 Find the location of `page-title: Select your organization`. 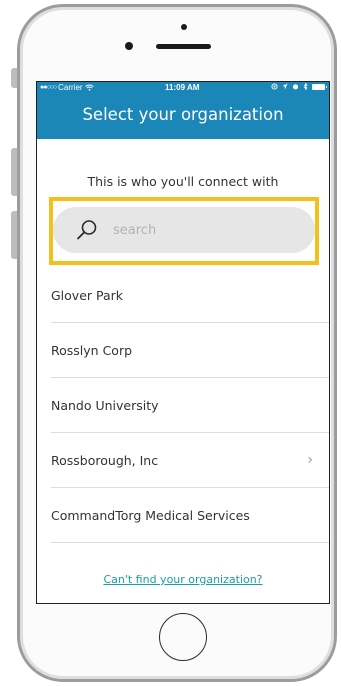

page-title: Select your organization is located at coordinates (183, 114).